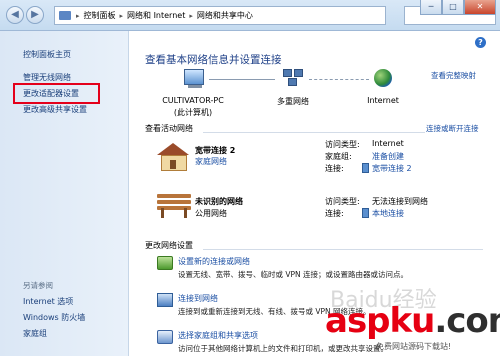  Describe the element at coordinates (414, 346) in the screenshot. I see `watermark-subtitle: 免费网站源码下载站!` at that location.